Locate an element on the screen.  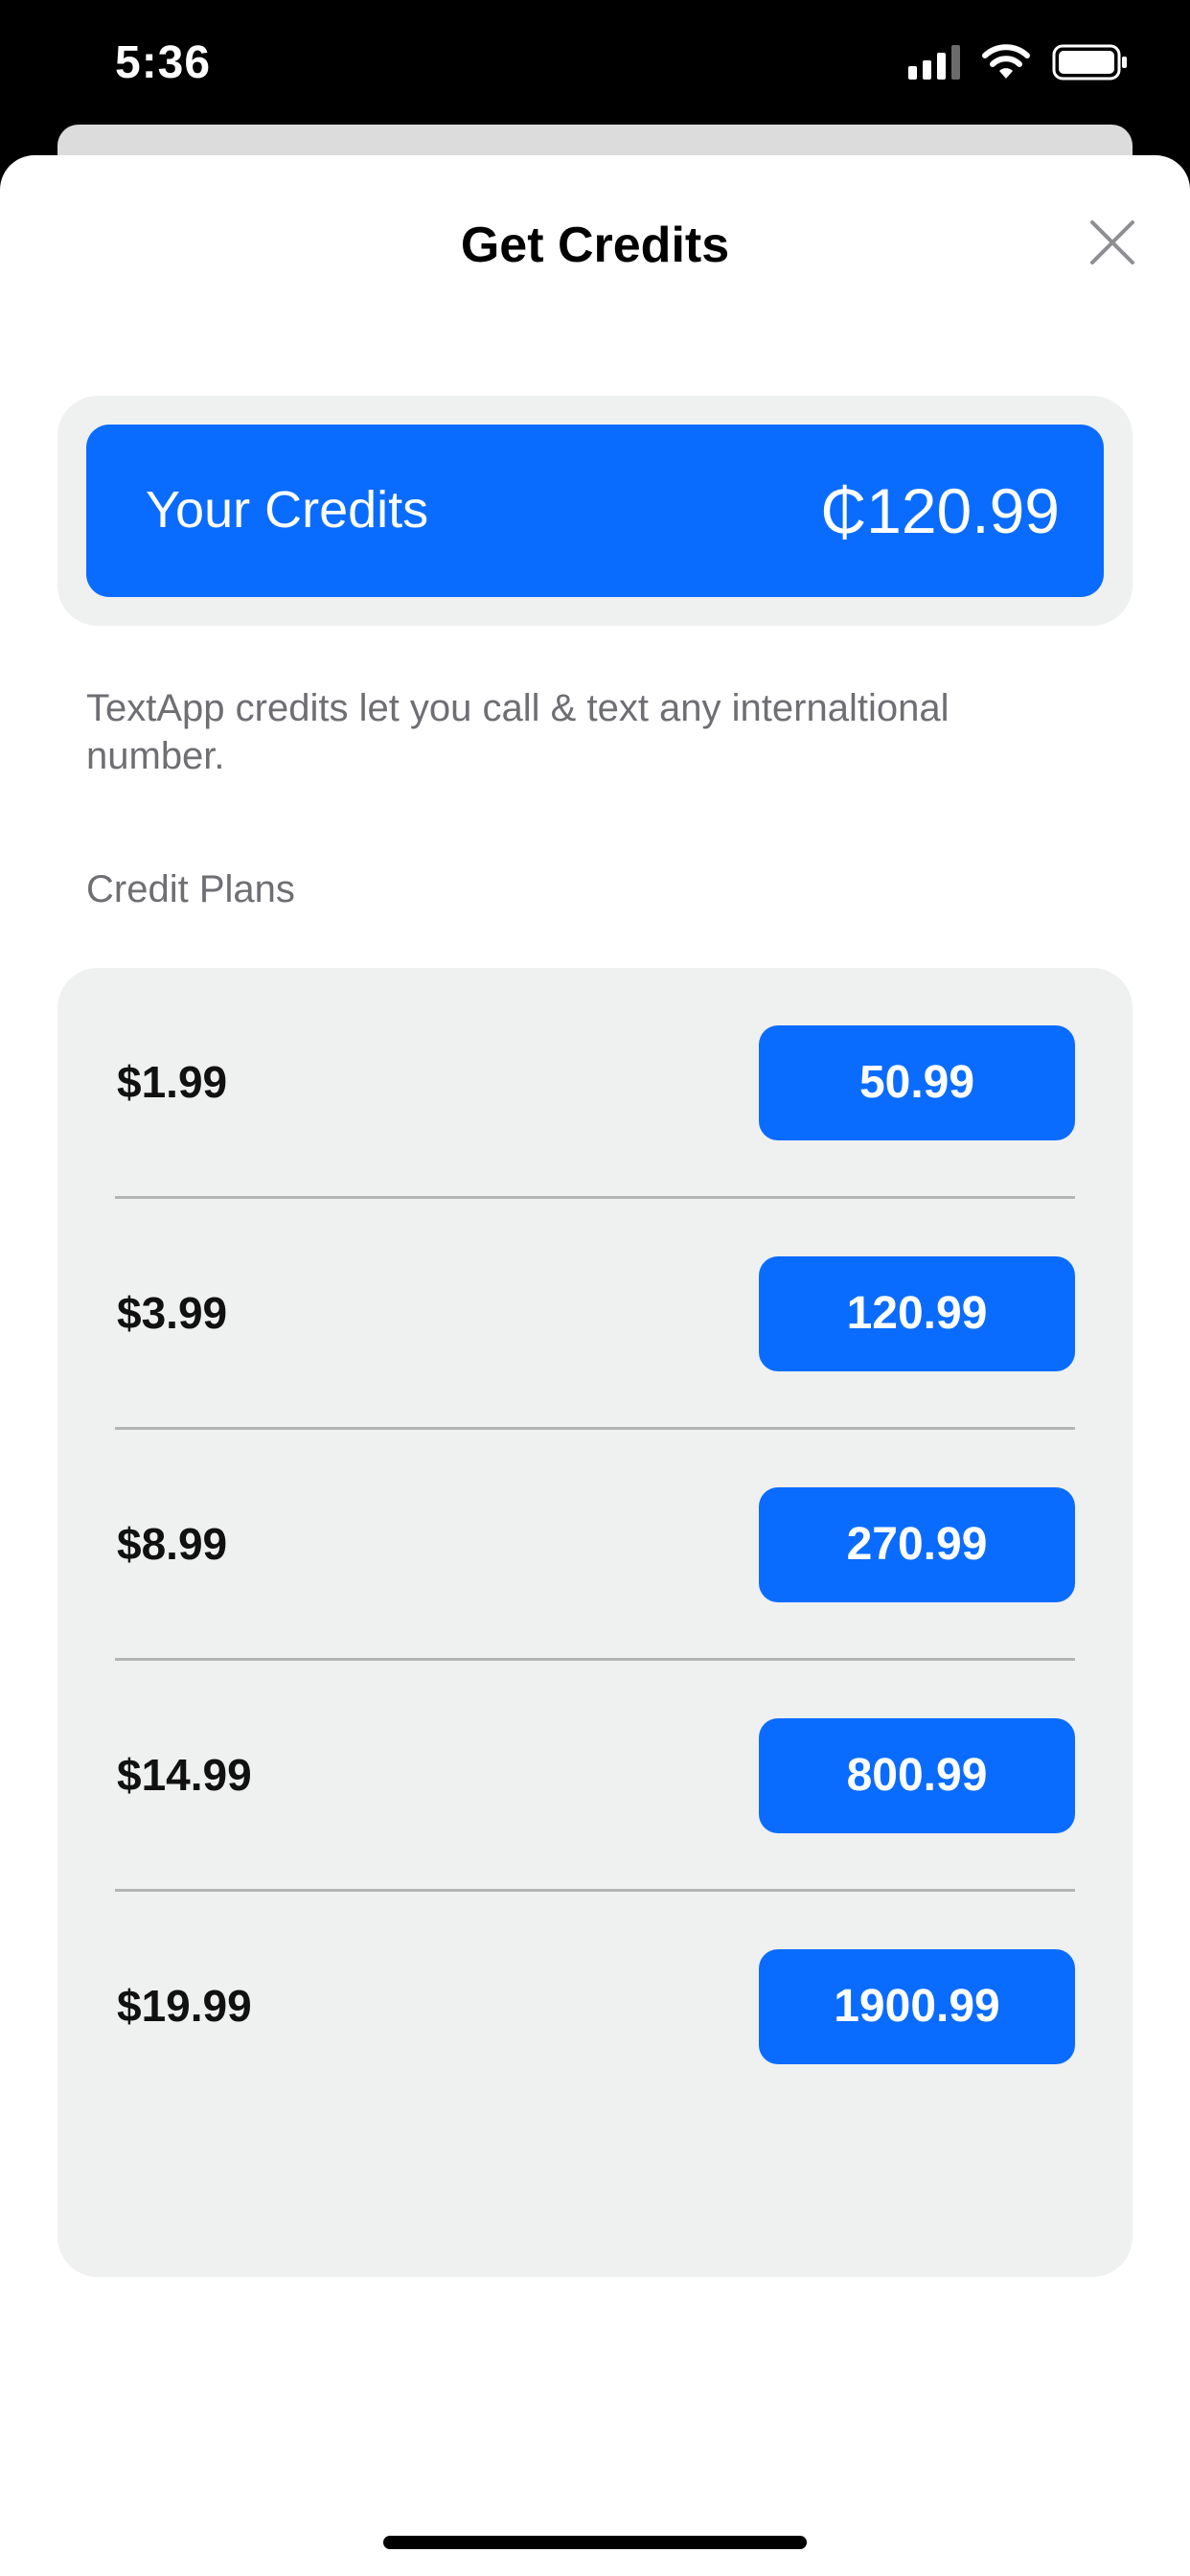
sheet-title: Get Credits is located at coordinates (595, 245).